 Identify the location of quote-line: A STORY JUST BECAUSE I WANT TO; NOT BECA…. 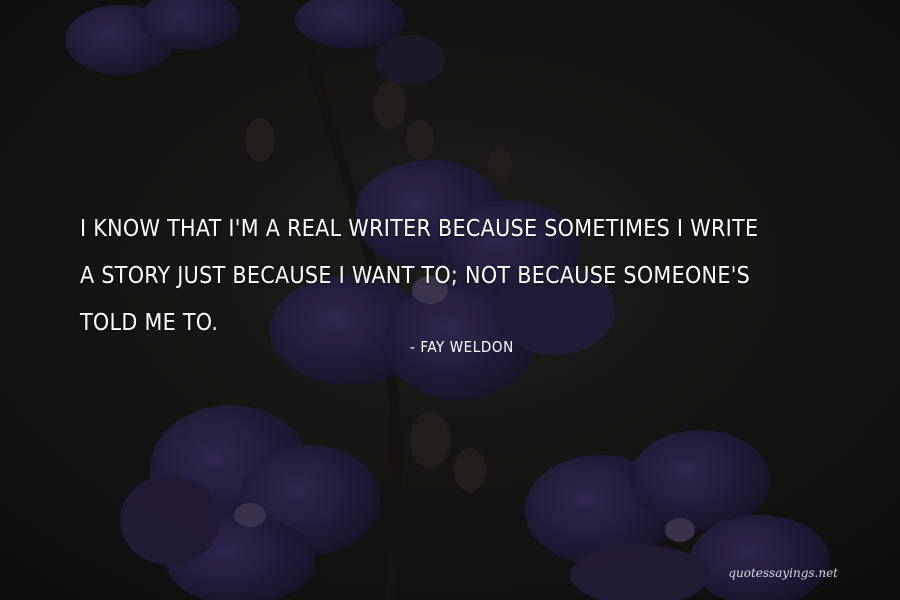
(415, 276).